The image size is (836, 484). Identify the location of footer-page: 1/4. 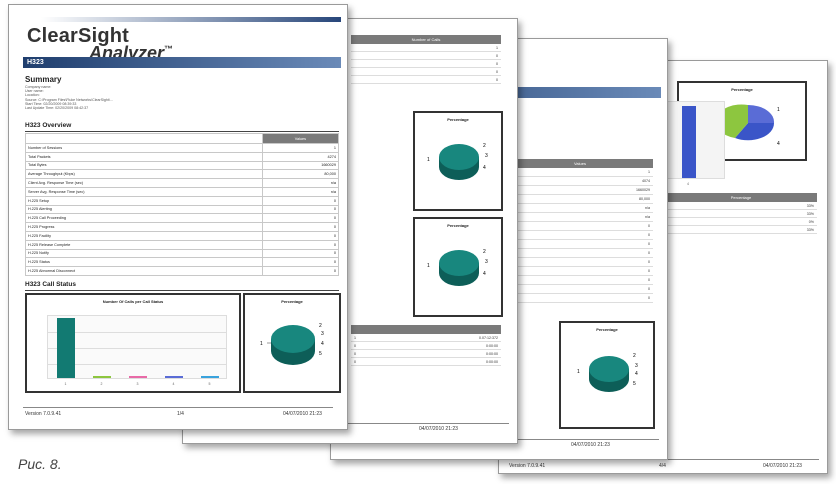
(180, 414).